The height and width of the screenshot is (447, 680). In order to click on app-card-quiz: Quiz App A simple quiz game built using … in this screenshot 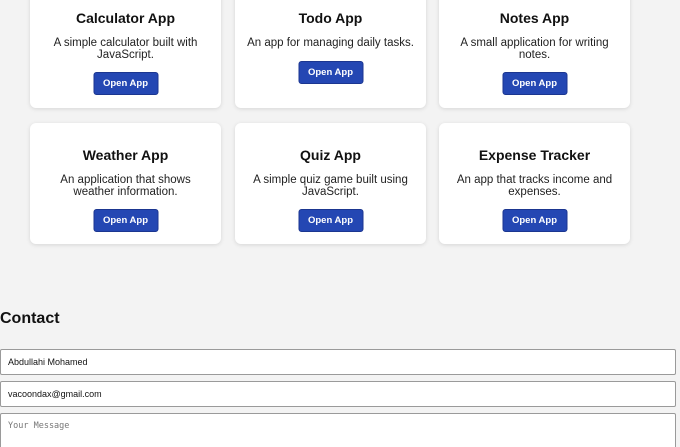, I will do `click(330, 183)`.